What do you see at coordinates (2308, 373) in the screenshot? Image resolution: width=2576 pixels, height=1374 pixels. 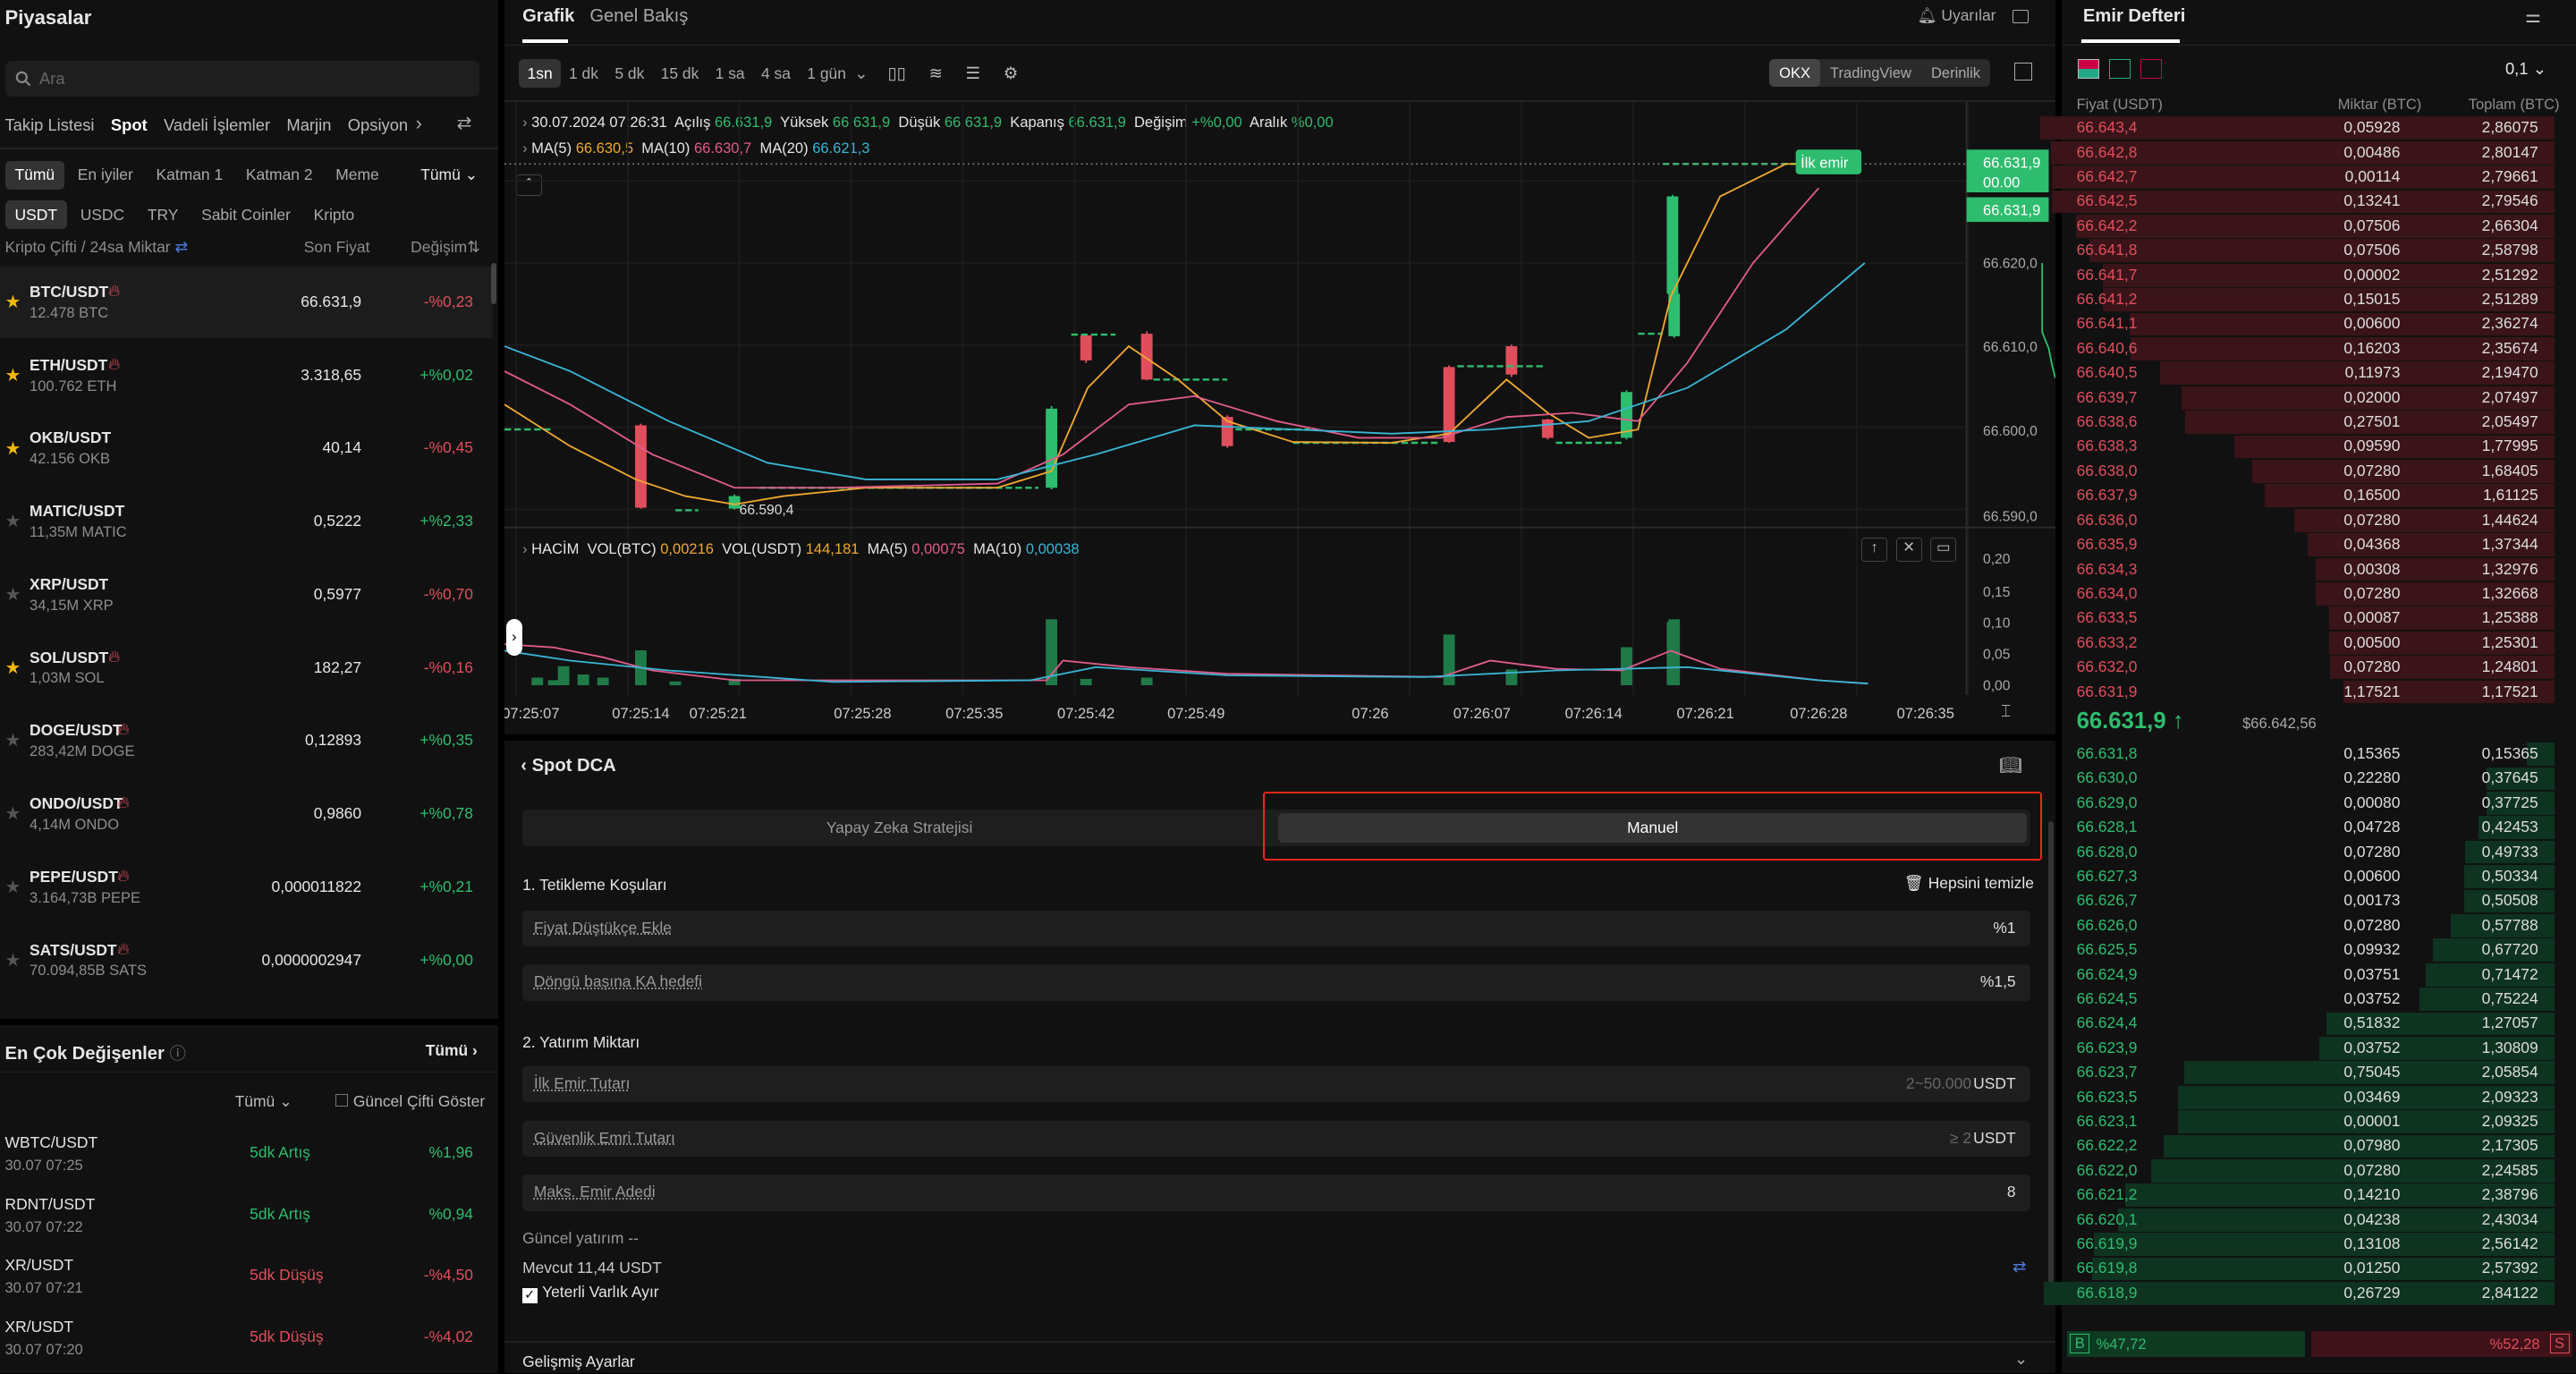 I see `ask-row: 66.640,5 0,11973 2,19470` at bounding box center [2308, 373].